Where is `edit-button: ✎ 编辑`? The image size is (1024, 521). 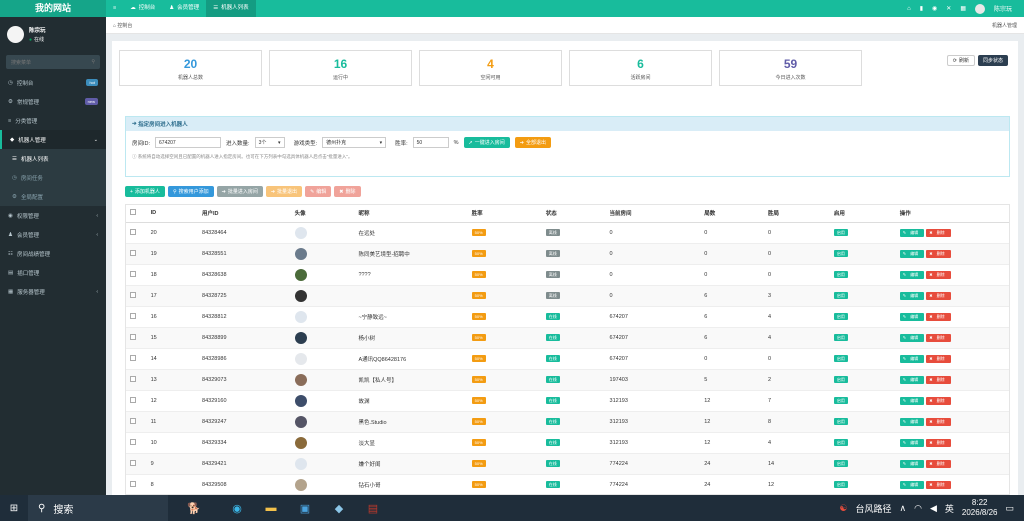 edit-button: ✎ 编辑 is located at coordinates (318, 191).